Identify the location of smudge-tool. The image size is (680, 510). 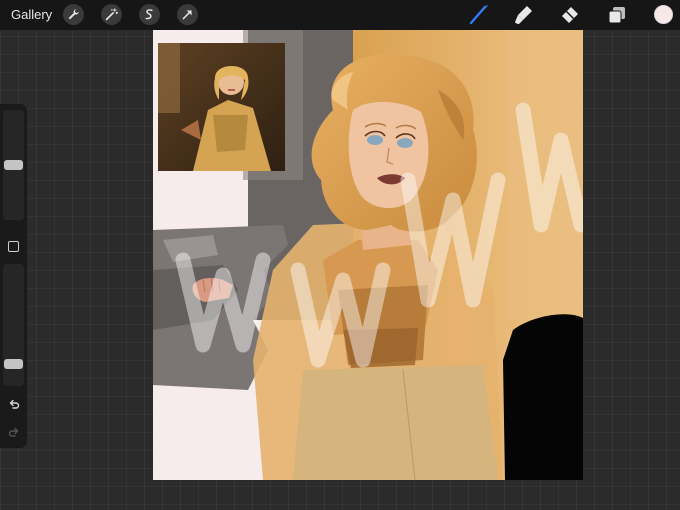
(524, 15).